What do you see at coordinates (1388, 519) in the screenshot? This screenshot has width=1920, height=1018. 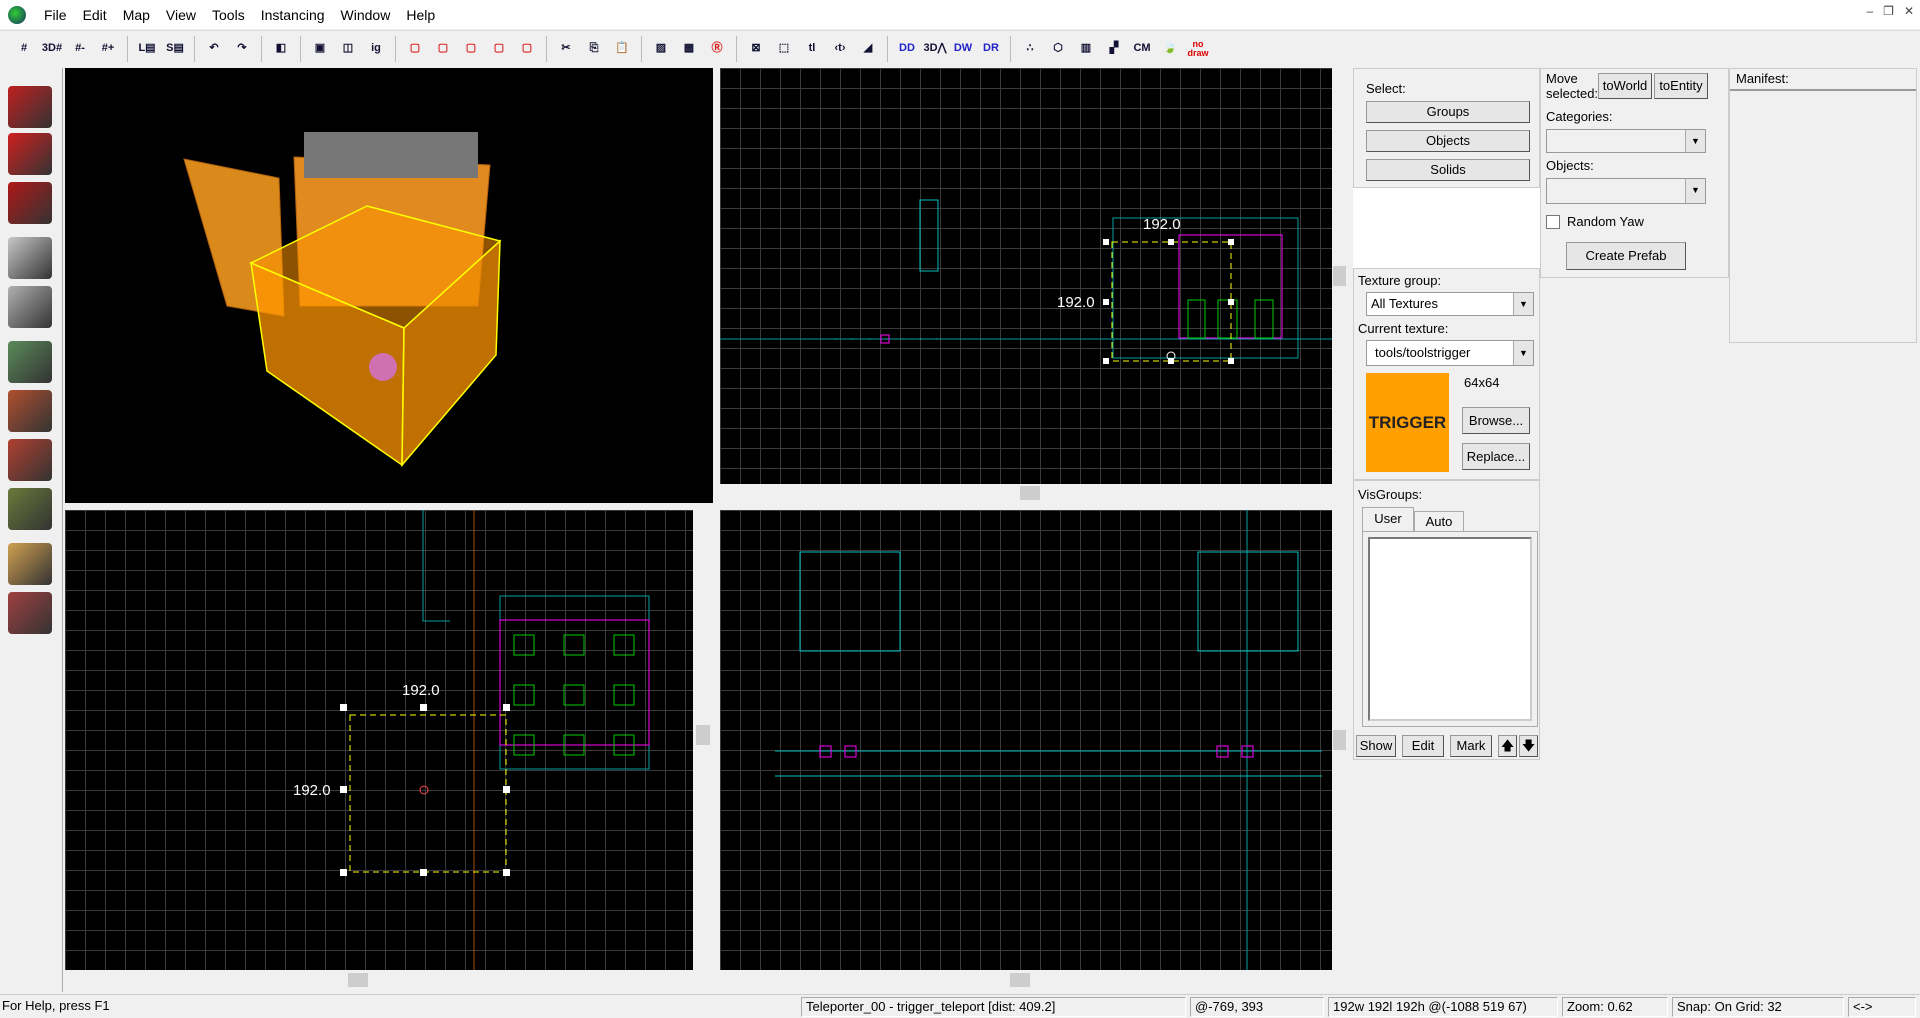 I see `tab-user: User` at bounding box center [1388, 519].